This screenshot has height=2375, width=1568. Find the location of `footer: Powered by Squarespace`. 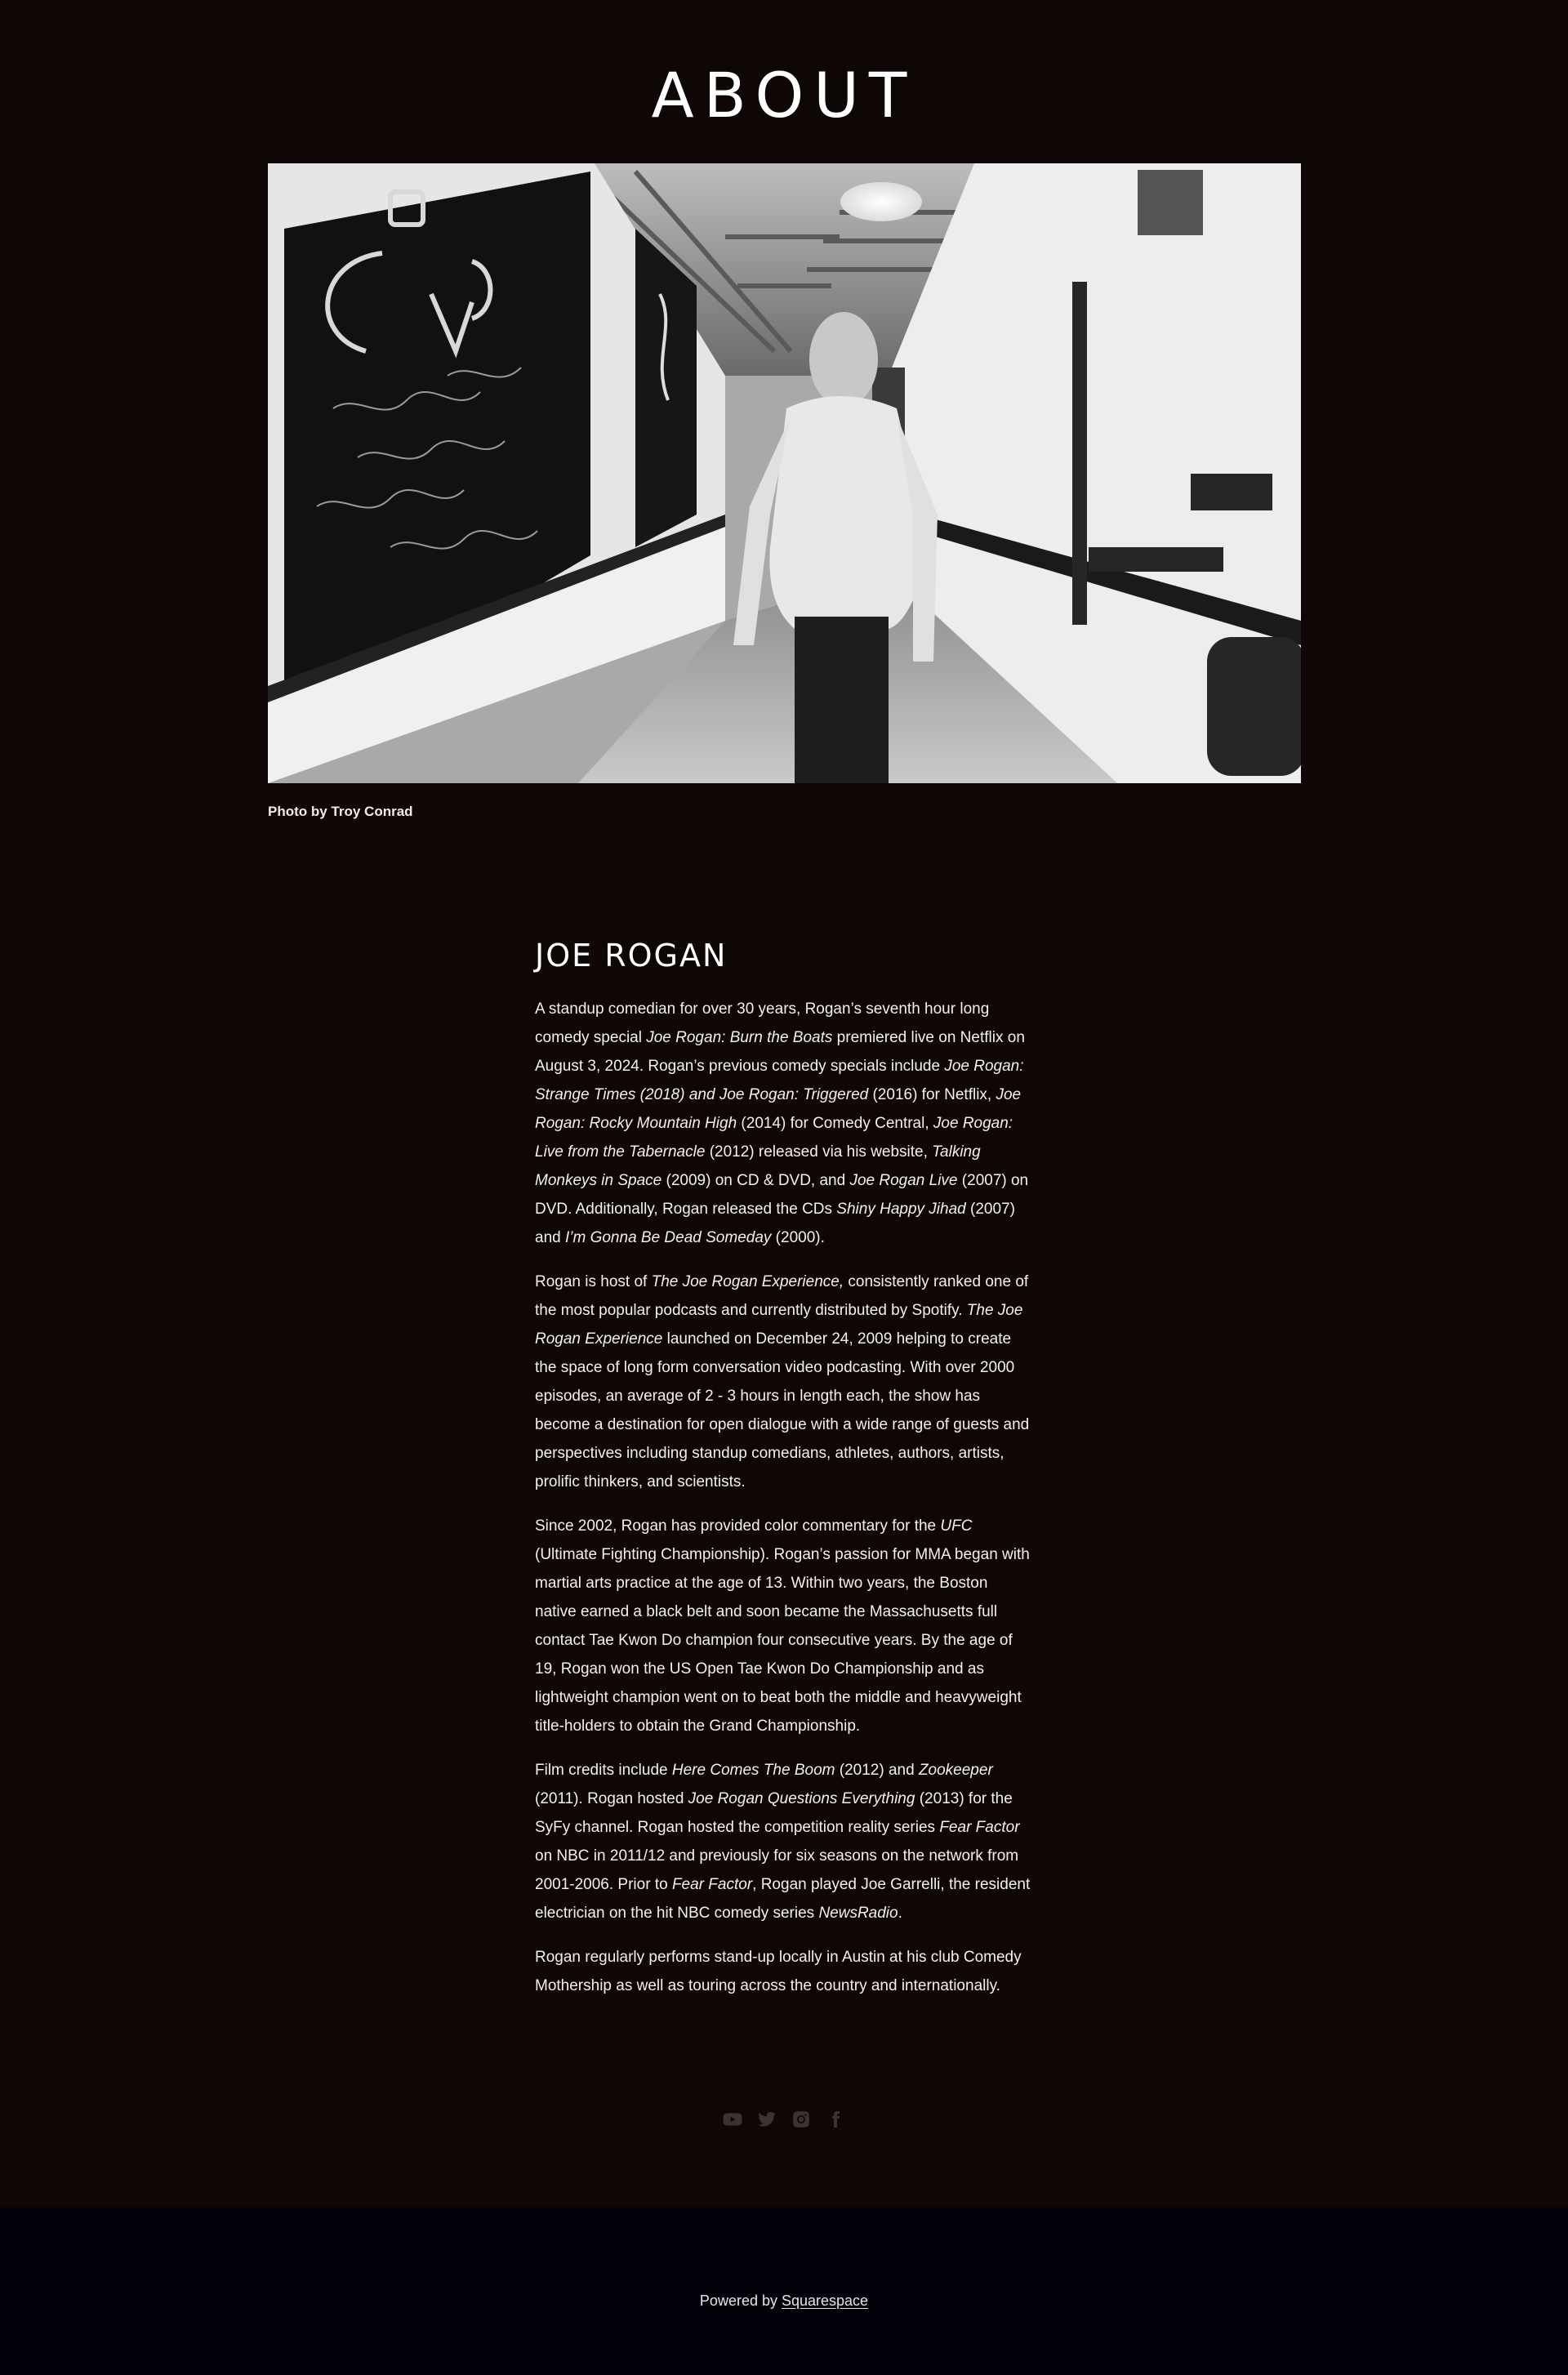

footer: Powered by Squarespace is located at coordinates (784, 2291).